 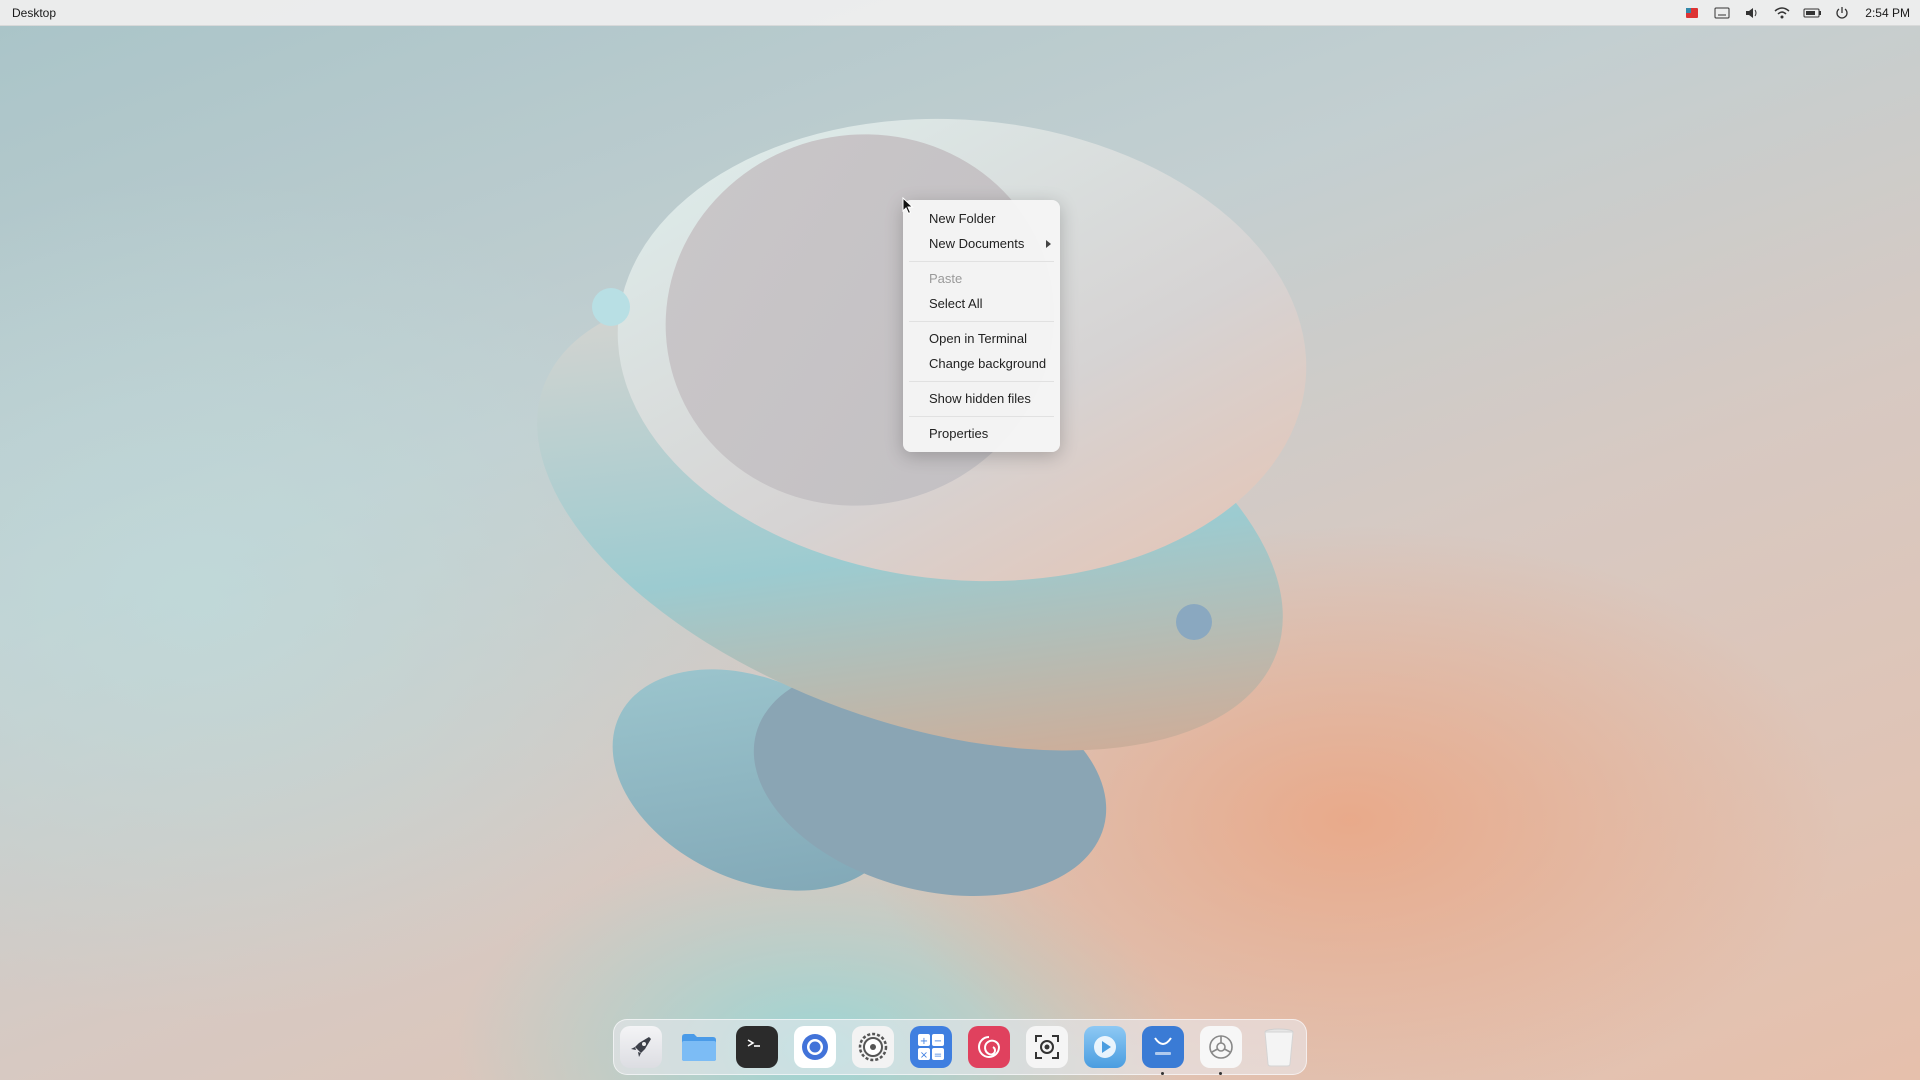 I want to click on dock-item-debian-app, so click(x=989, y=1047).